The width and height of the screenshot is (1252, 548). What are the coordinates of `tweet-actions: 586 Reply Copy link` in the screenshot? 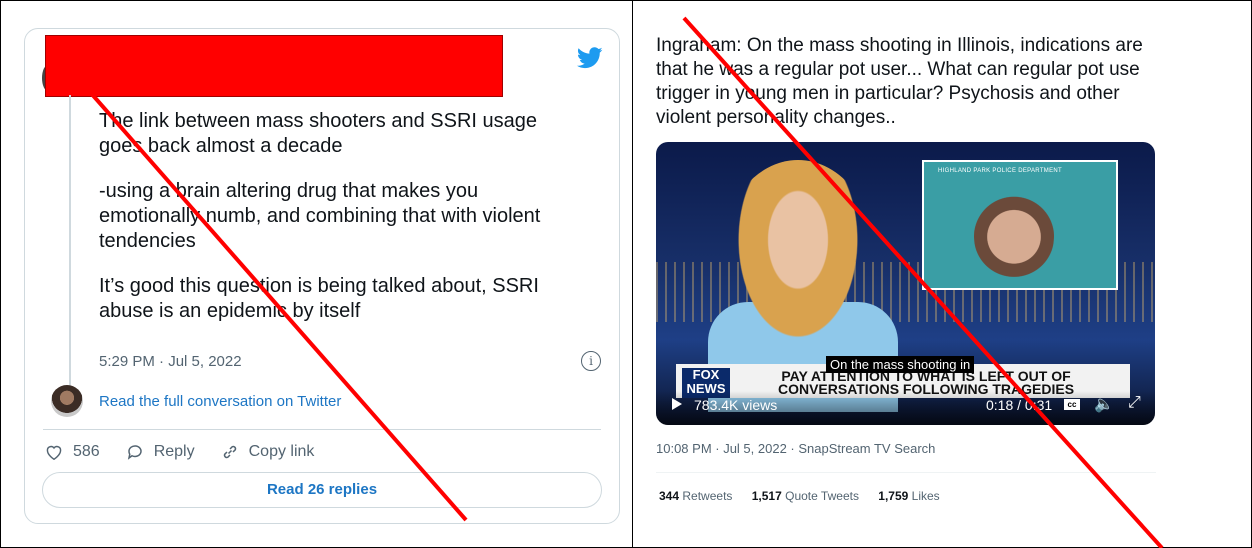 It's located at (192, 452).